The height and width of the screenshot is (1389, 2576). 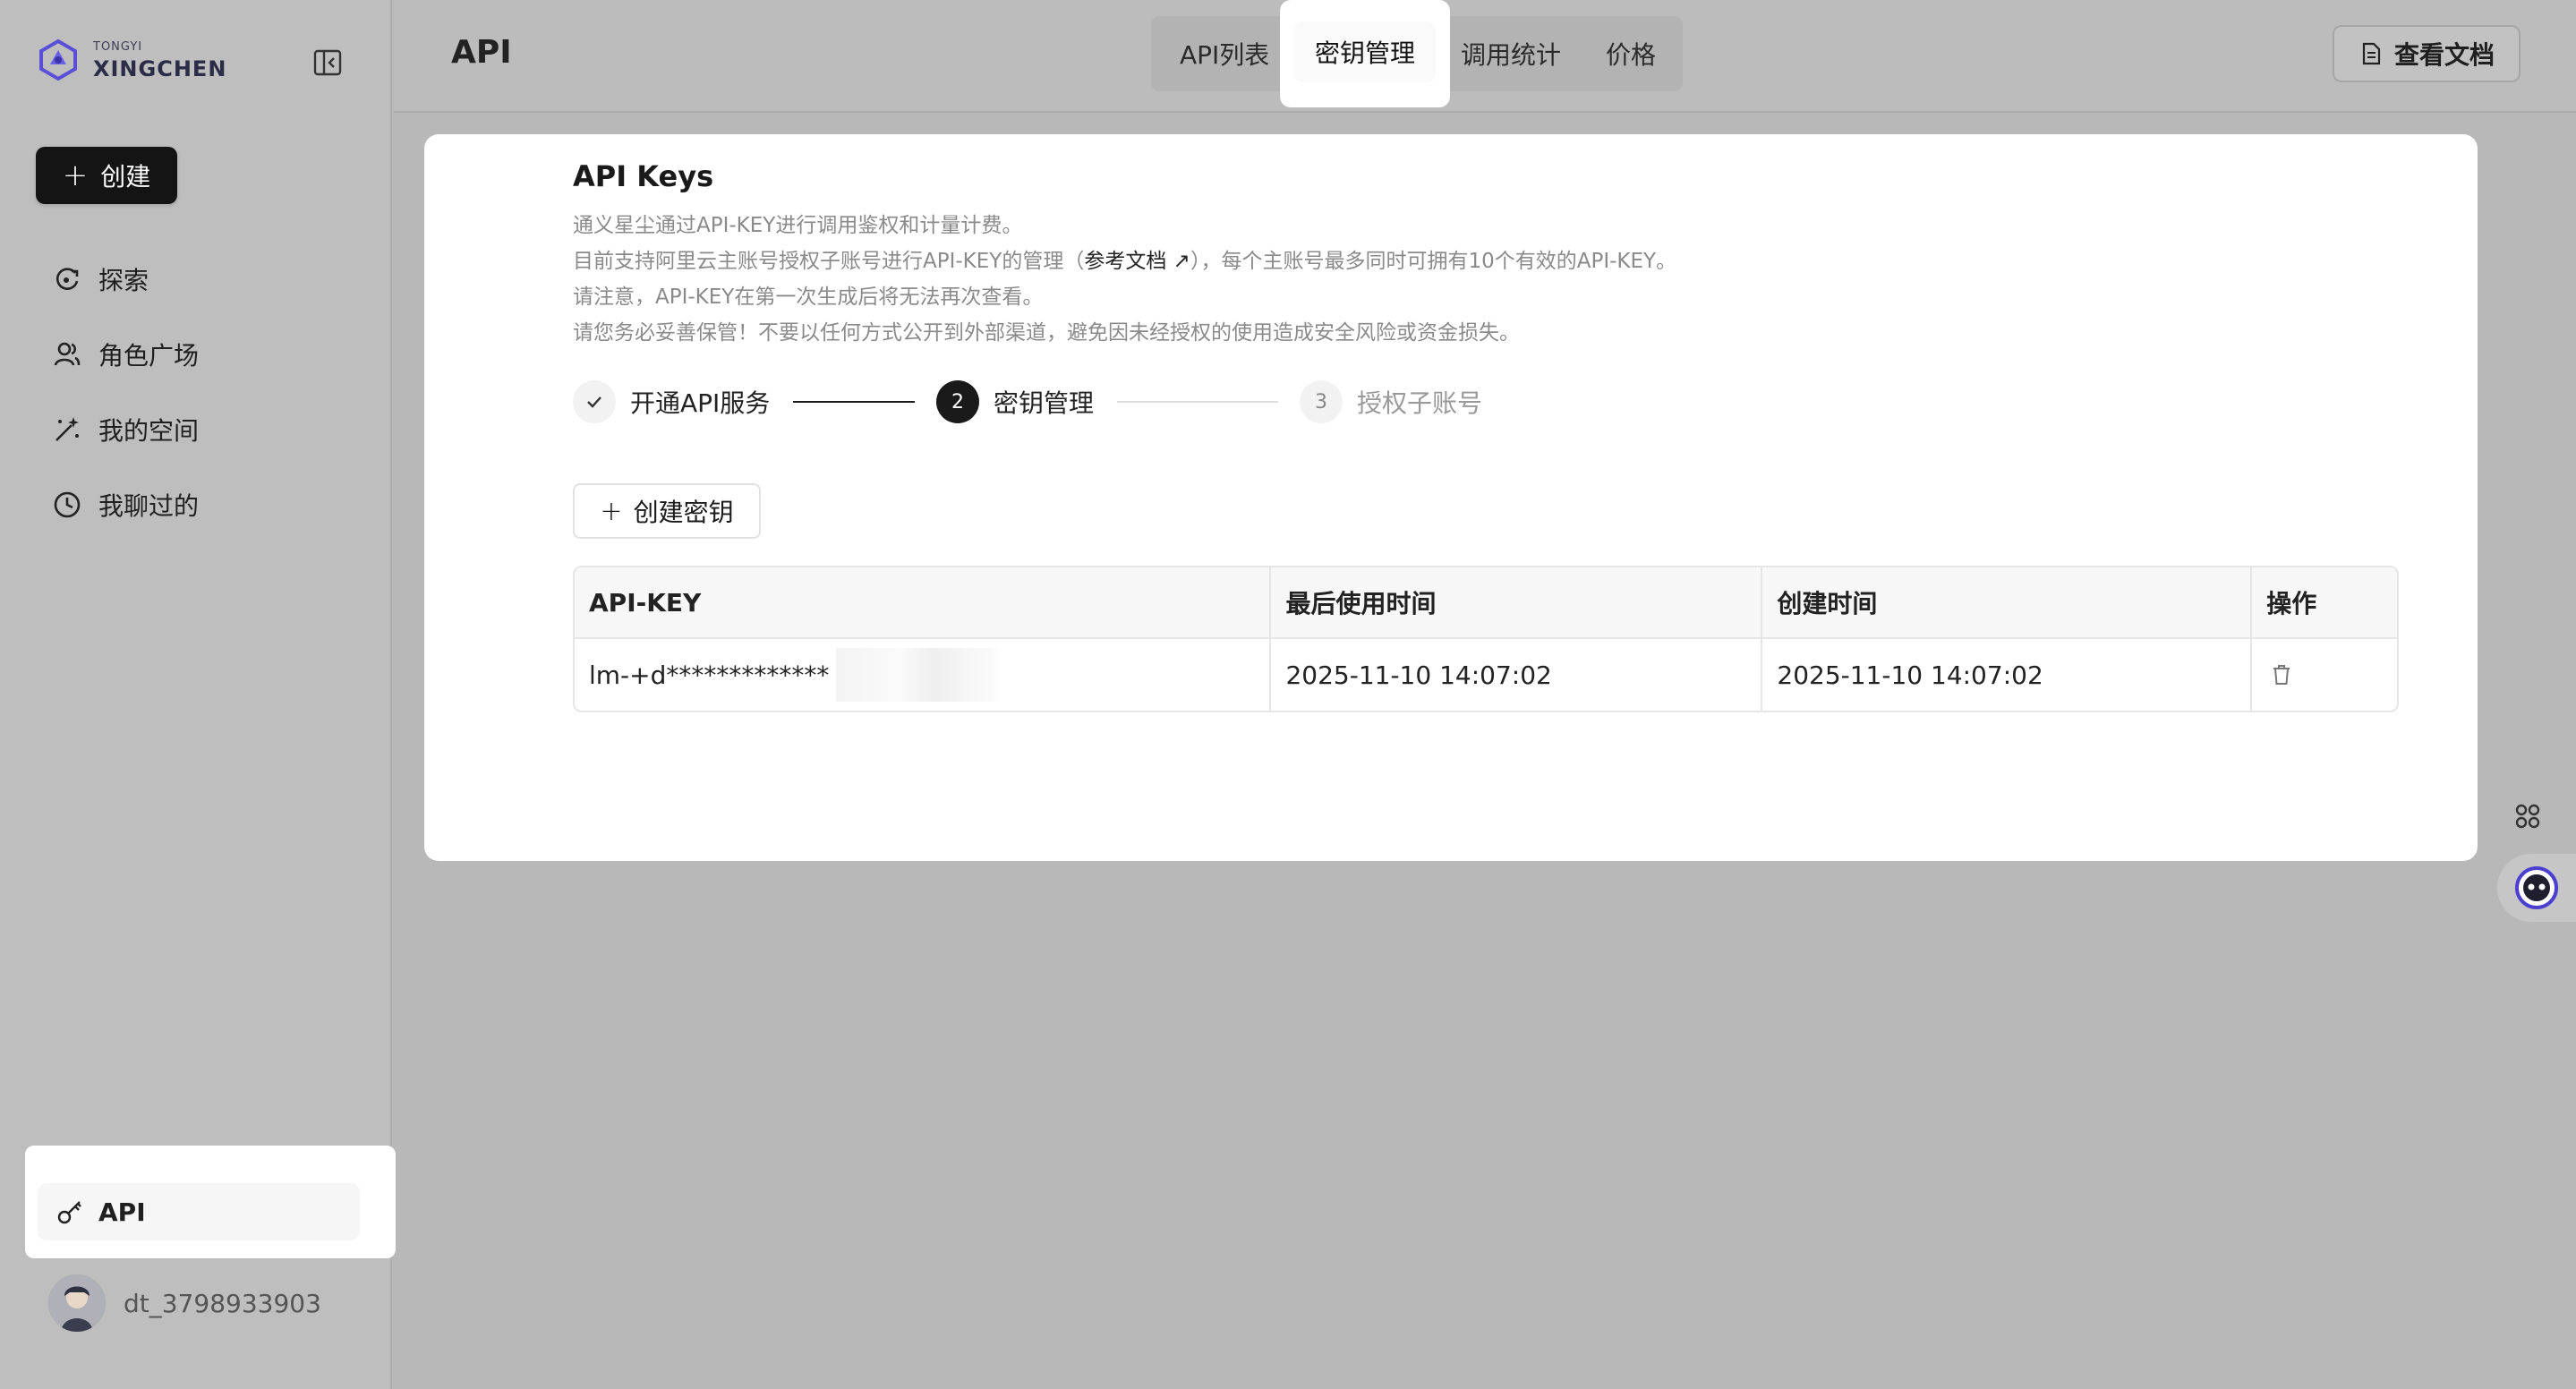 What do you see at coordinates (683, 512) in the screenshot?
I see `create-key-label: 创建密钥` at bounding box center [683, 512].